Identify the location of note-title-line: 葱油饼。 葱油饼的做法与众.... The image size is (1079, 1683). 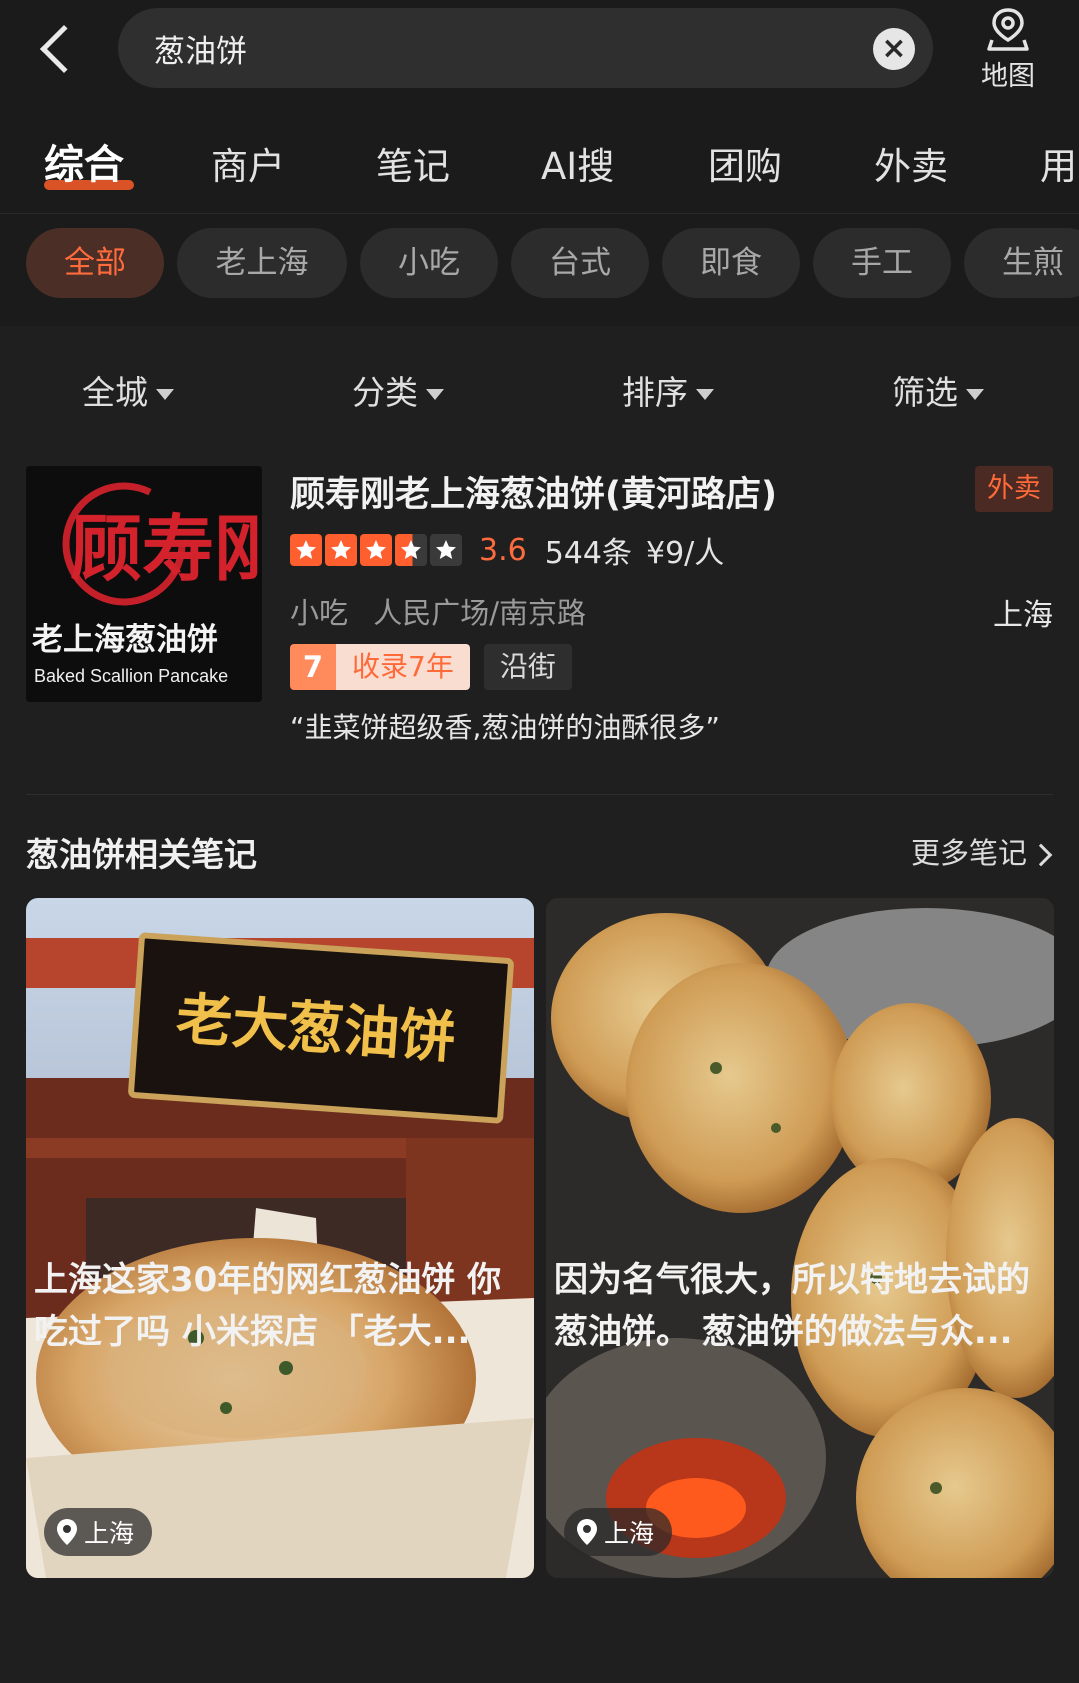
(783, 1332).